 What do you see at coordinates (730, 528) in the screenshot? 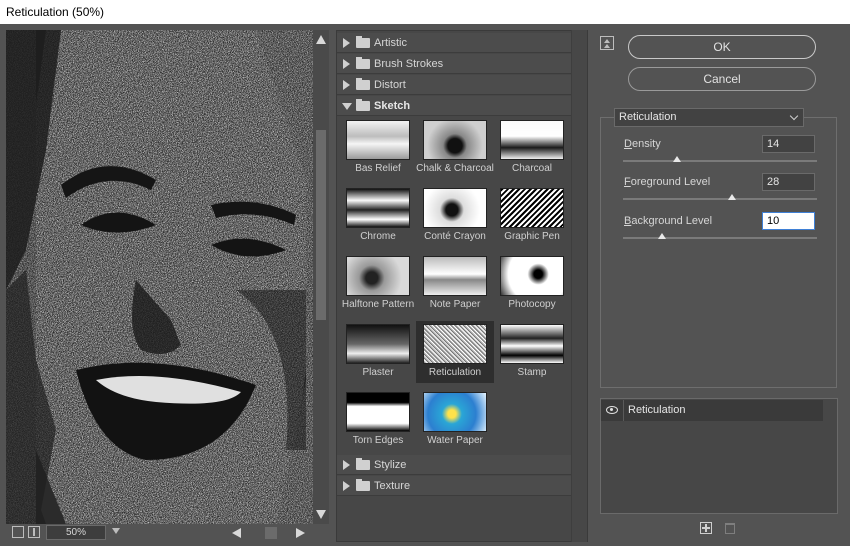
I see `trash-icon` at bounding box center [730, 528].